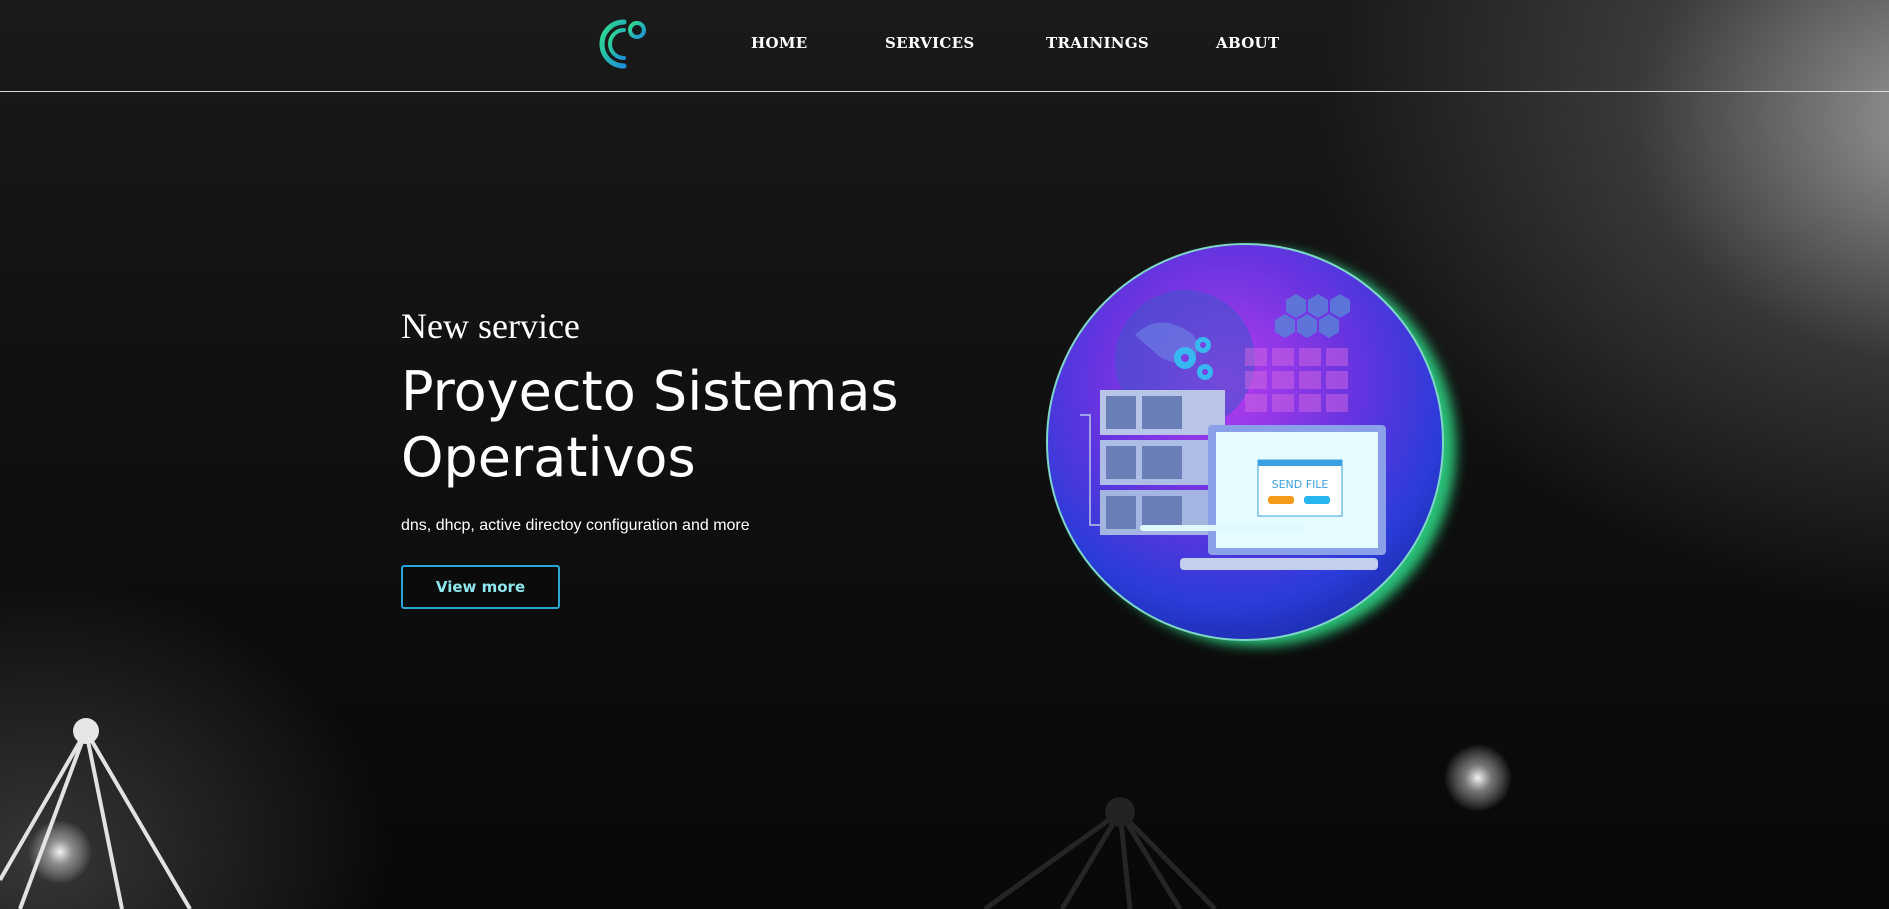 The height and width of the screenshot is (909, 1889). I want to click on nav-about-link: ABOUT, so click(1247, 43).